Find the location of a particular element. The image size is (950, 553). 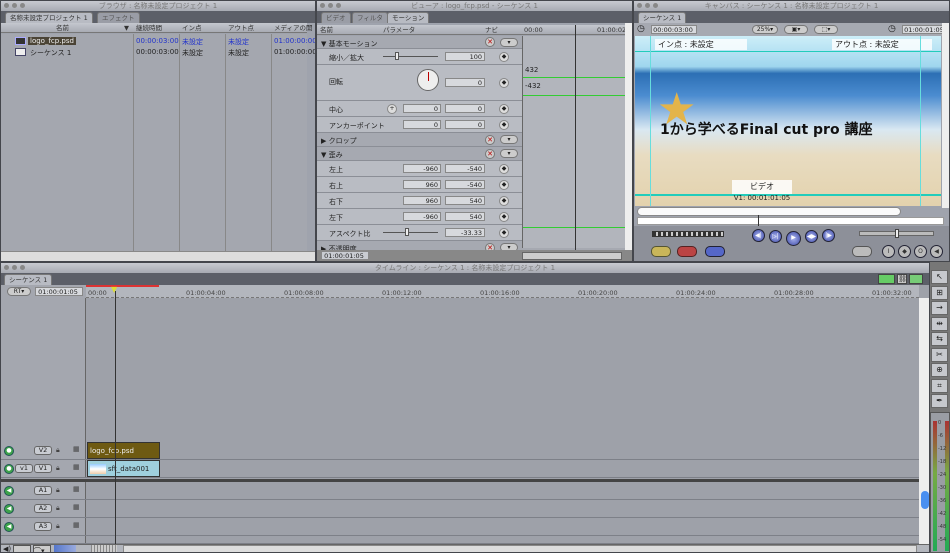

playhead is located at coordinates (758, 220).